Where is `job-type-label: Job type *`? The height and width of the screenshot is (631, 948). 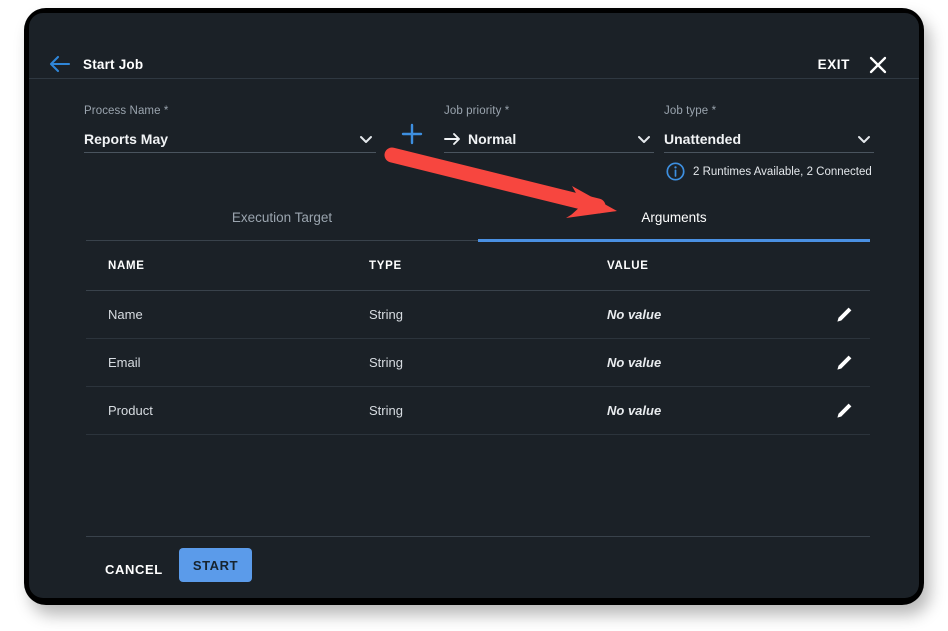 job-type-label: Job type * is located at coordinates (690, 111).